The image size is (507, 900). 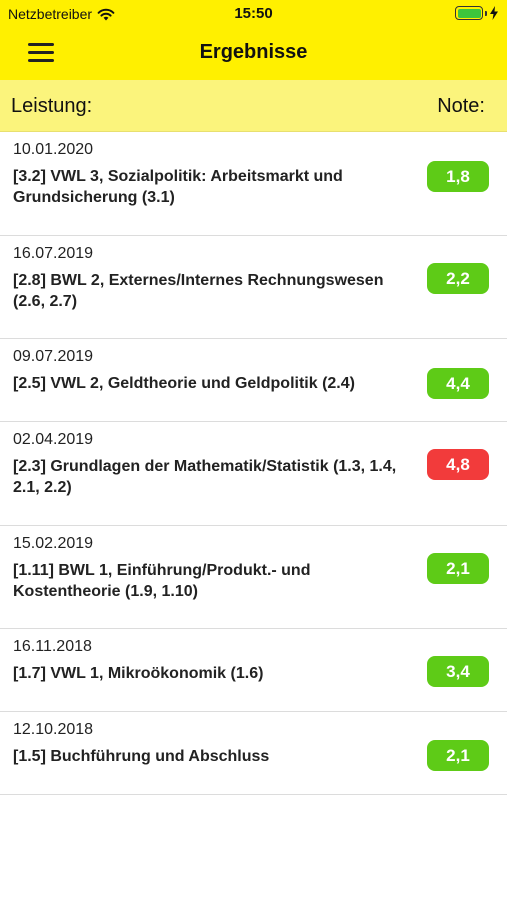 What do you see at coordinates (458, 671) in the screenshot?
I see `grade-badge: 3,4` at bounding box center [458, 671].